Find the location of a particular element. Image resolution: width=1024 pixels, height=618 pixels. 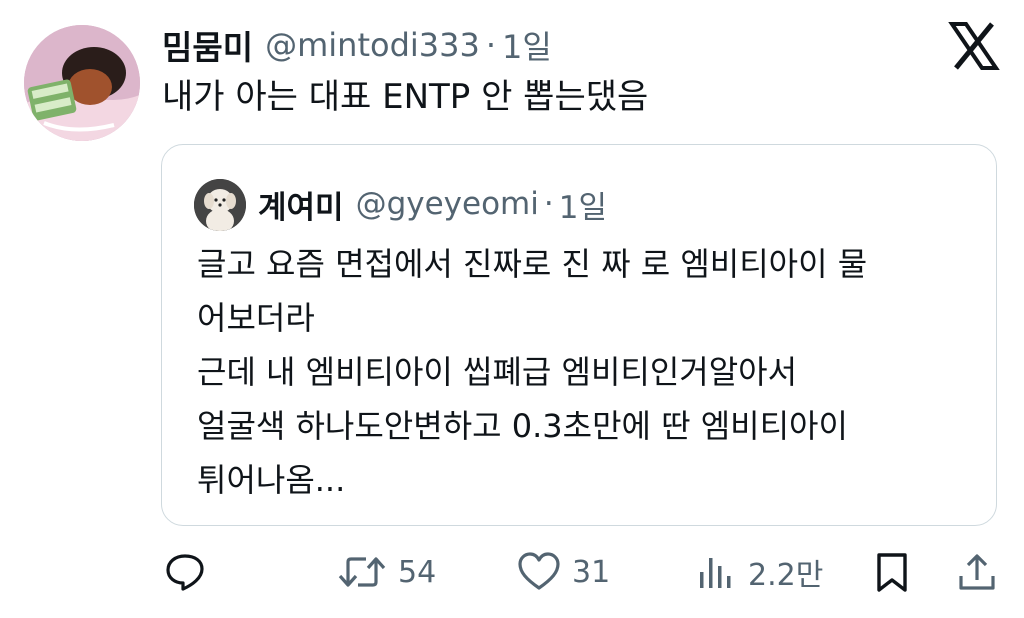

quoted-author-name: 계여미 is located at coordinates (301, 204).